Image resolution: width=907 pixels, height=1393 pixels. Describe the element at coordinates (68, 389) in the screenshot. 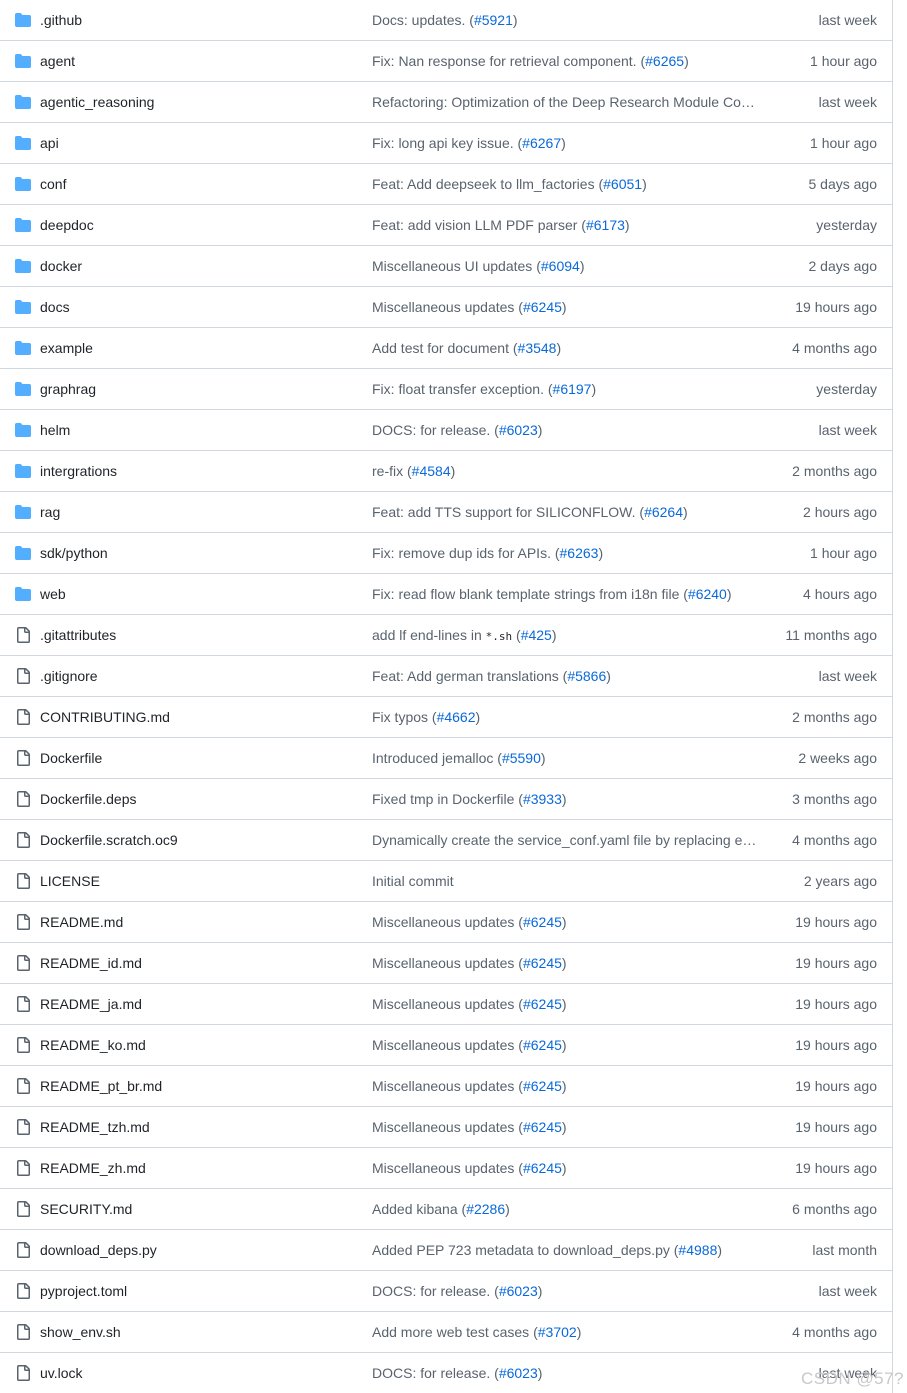

I see `file-name-link: graphrag` at that location.